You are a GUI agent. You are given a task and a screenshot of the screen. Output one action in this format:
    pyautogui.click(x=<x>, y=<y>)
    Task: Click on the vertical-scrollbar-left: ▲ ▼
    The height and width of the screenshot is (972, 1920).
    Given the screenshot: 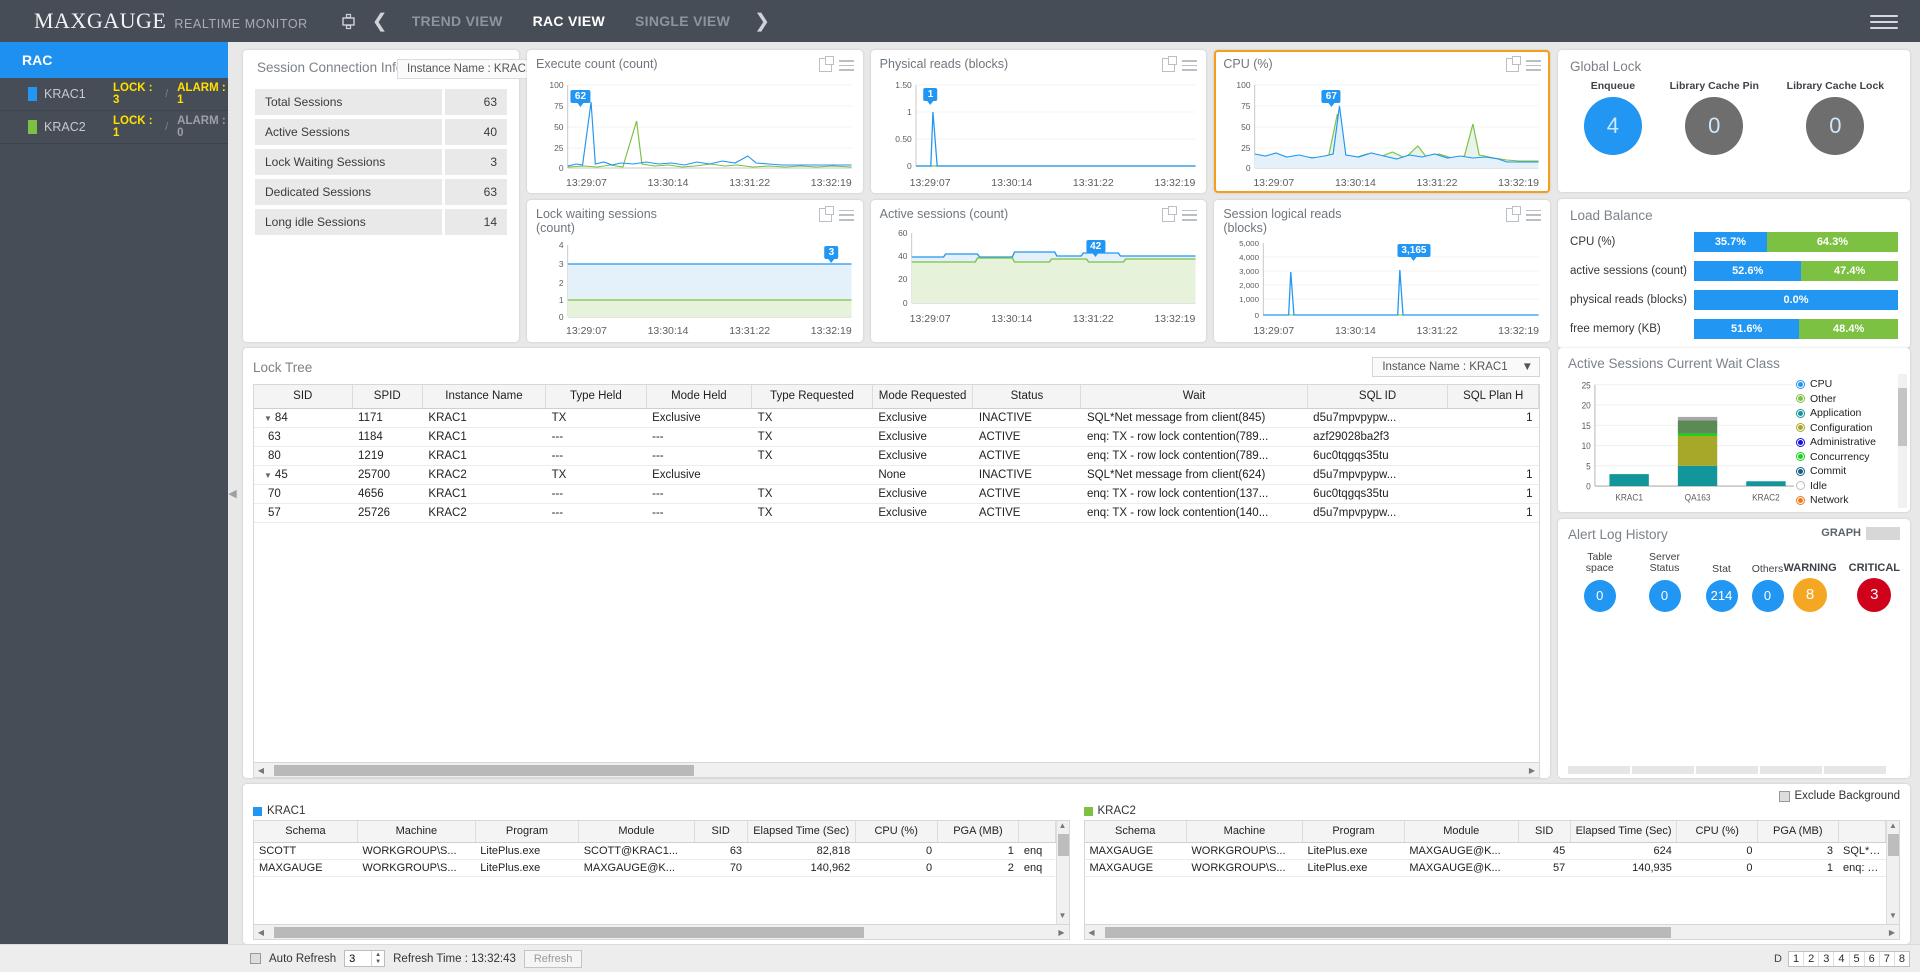 What is the action you would take?
    pyautogui.click(x=1062, y=872)
    